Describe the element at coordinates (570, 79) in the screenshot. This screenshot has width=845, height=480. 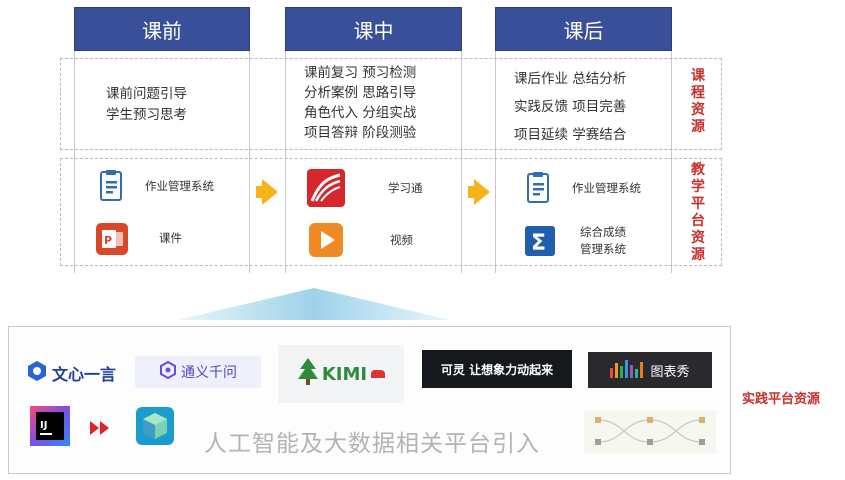
I see `resource-line: 课后作业 总结分析` at that location.